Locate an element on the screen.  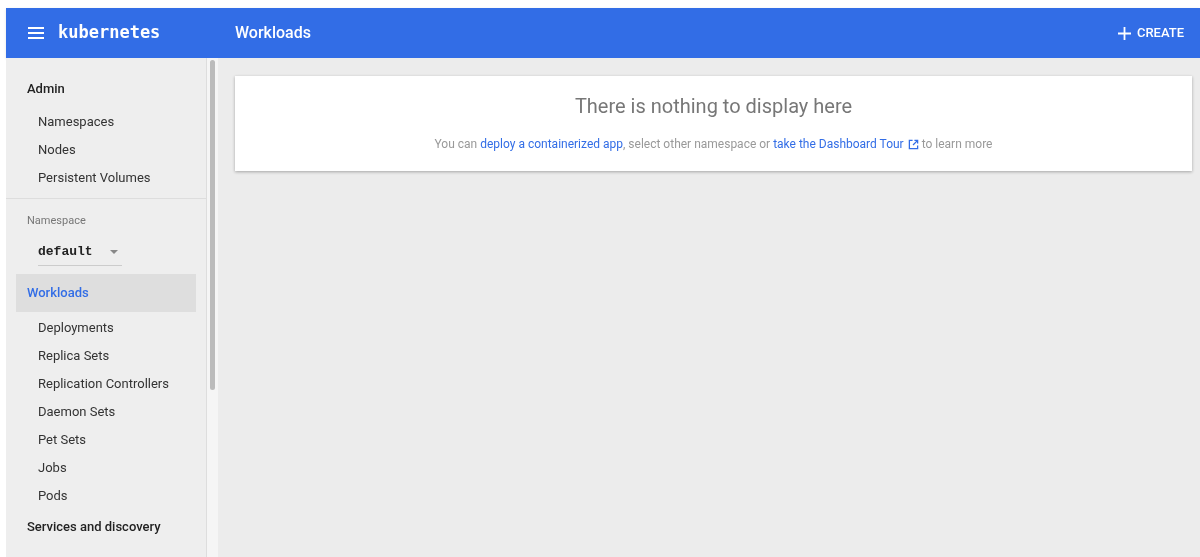
dropdown-caret-icon is located at coordinates (114, 252).